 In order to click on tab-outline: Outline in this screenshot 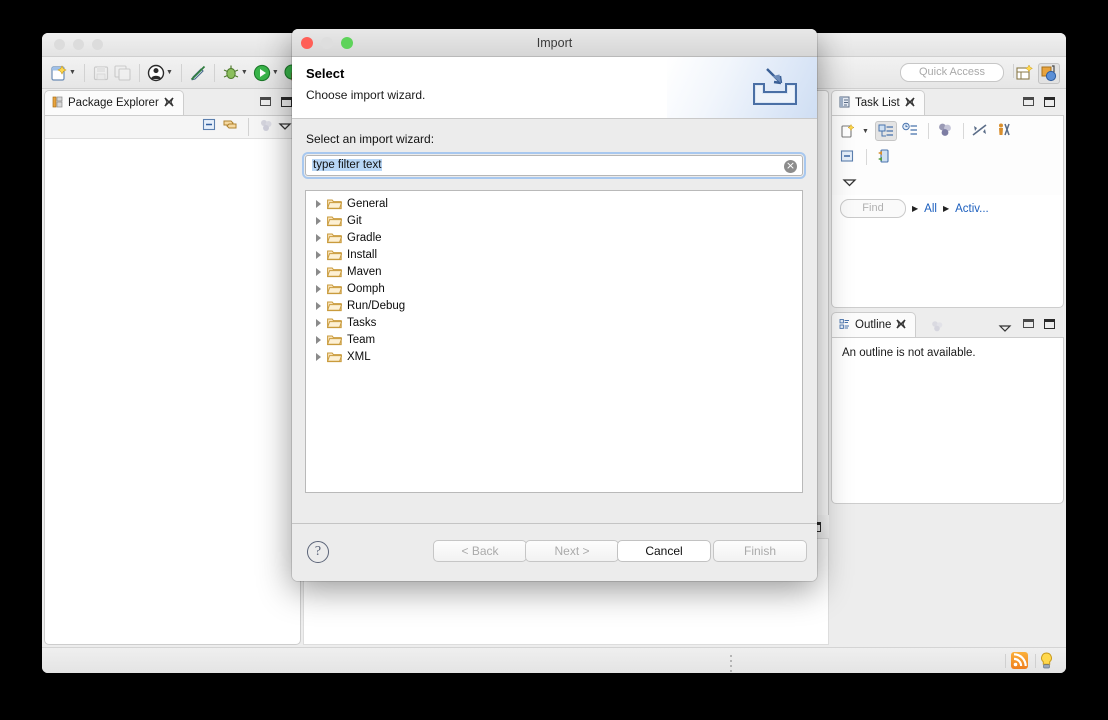, I will do `click(874, 324)`.